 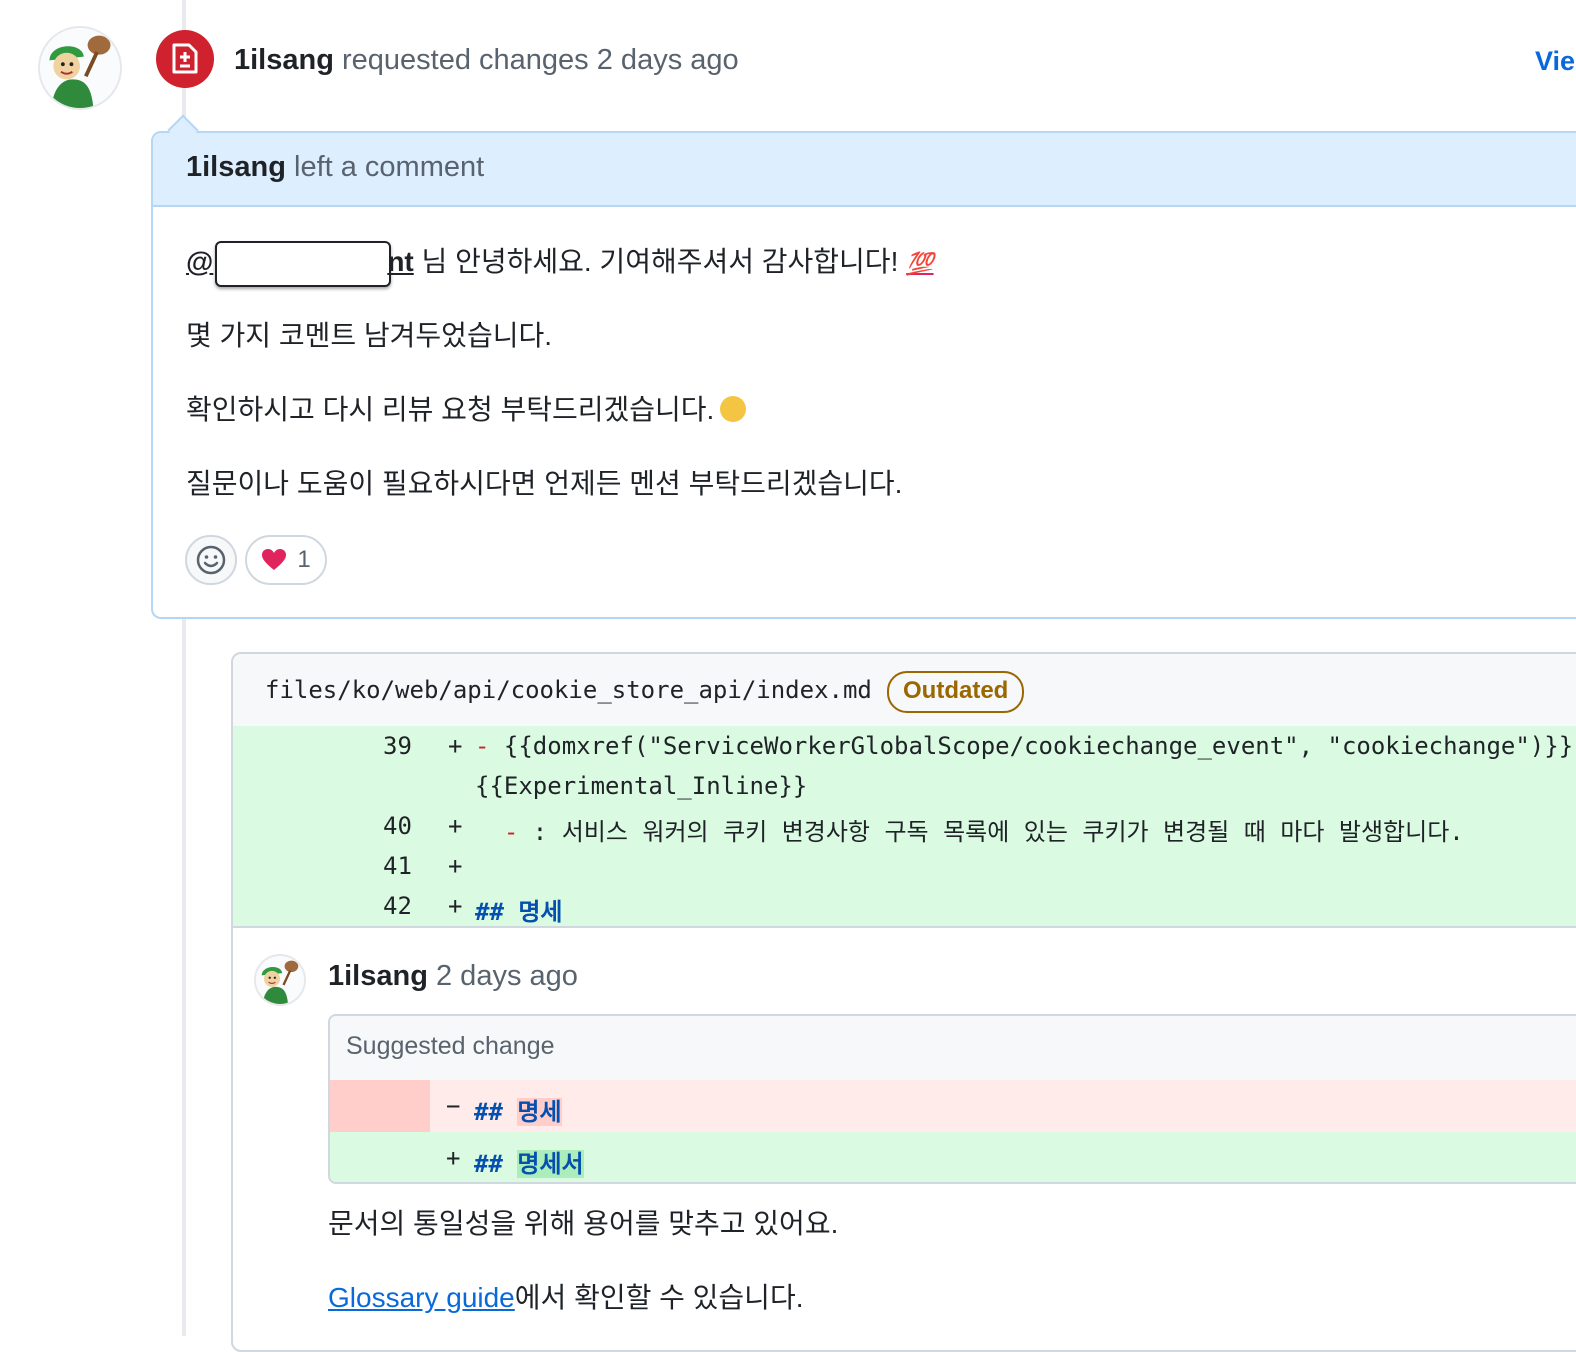 What do you see at coordinates (956, 692) in the screenshot?
I see `outdated-badge: Outdated` at bounding box center [956, 692].